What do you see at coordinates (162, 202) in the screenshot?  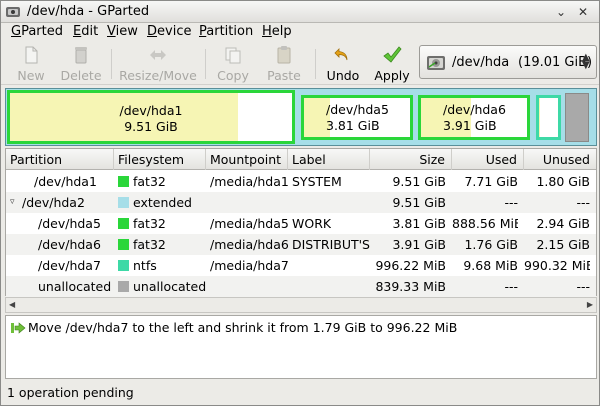 I see `cell-filesystem: extended` at bounding box center [162, 202].